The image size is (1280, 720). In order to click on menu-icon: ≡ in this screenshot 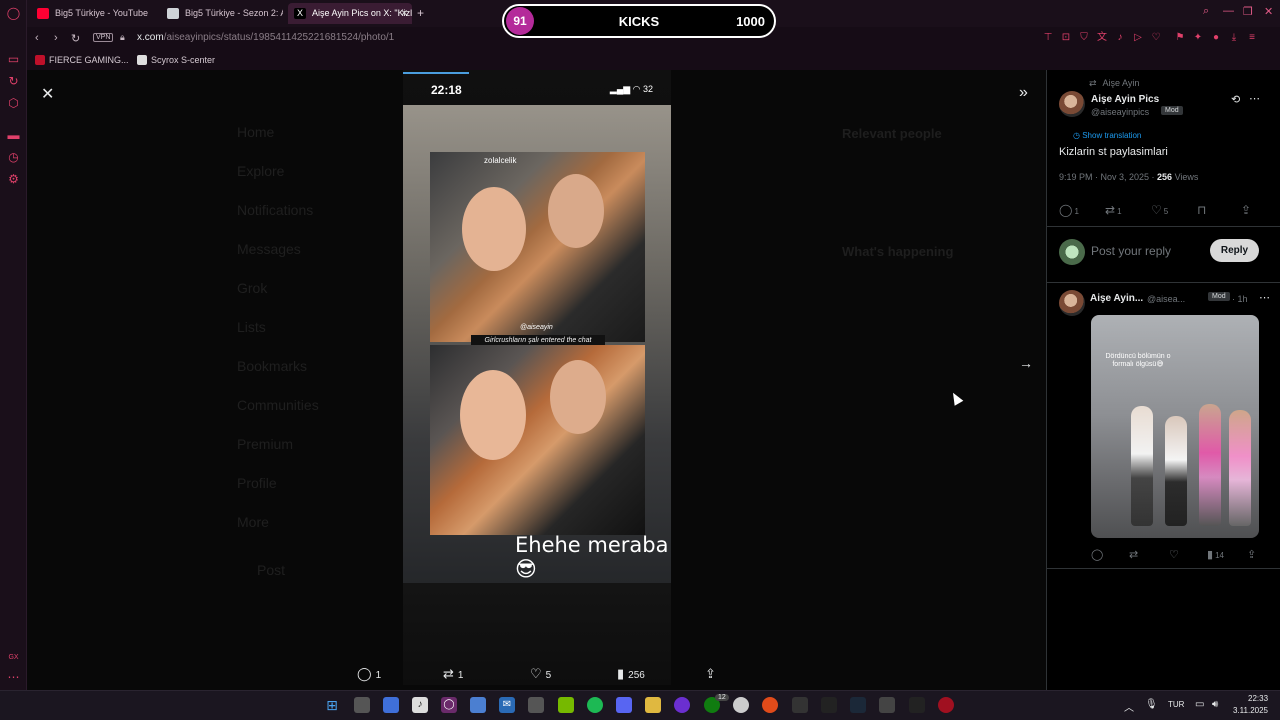, I will do `click(1252, 38)`.